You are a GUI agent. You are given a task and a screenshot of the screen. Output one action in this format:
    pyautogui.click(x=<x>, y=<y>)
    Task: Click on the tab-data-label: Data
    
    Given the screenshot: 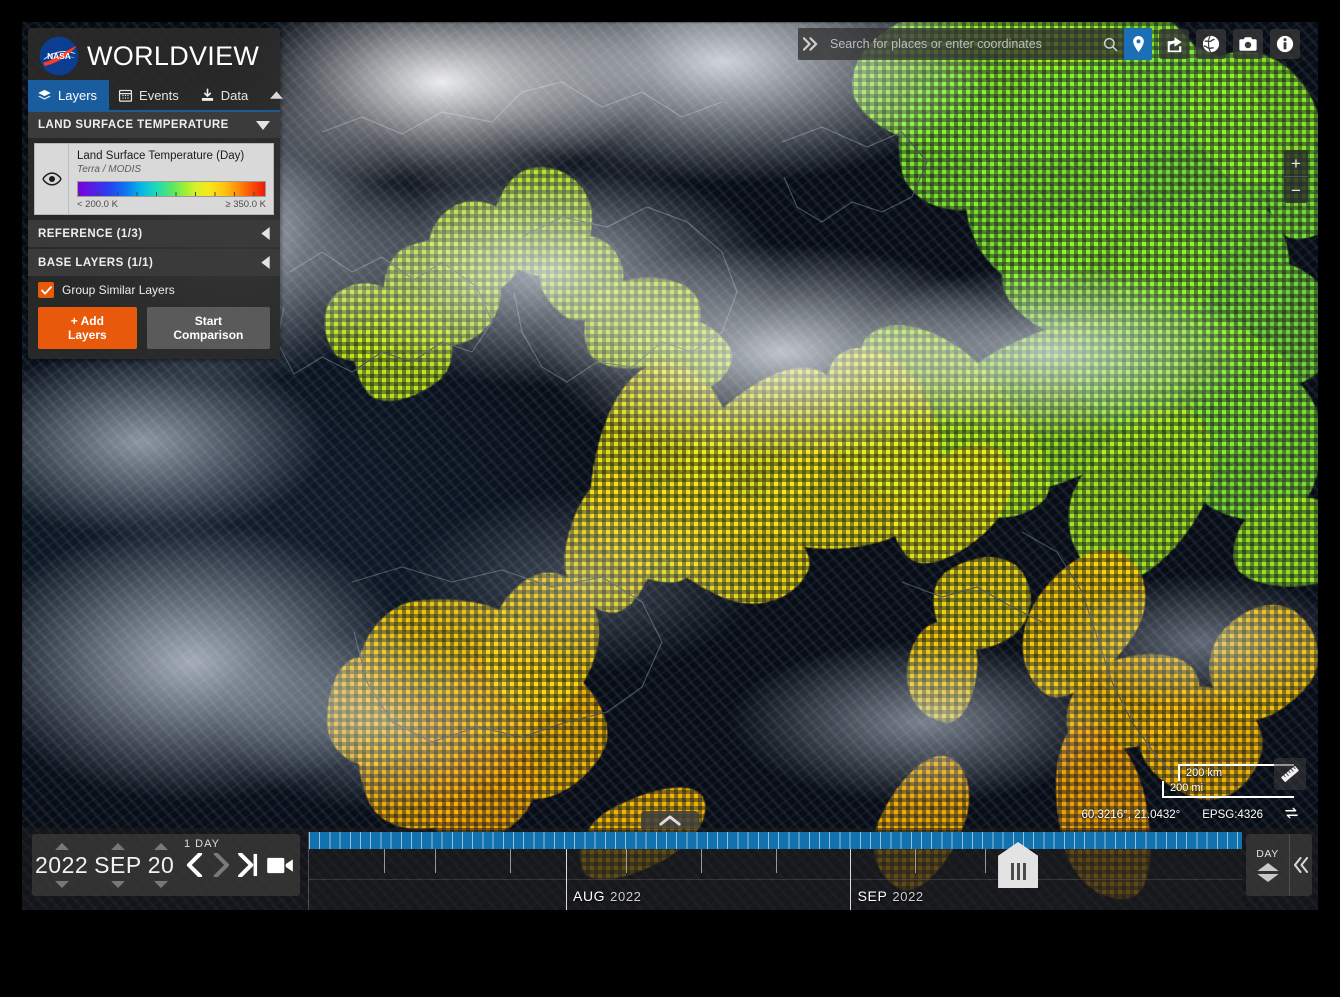 What is the action you would take?
    pyautogui.click(x=234, y=95)
    